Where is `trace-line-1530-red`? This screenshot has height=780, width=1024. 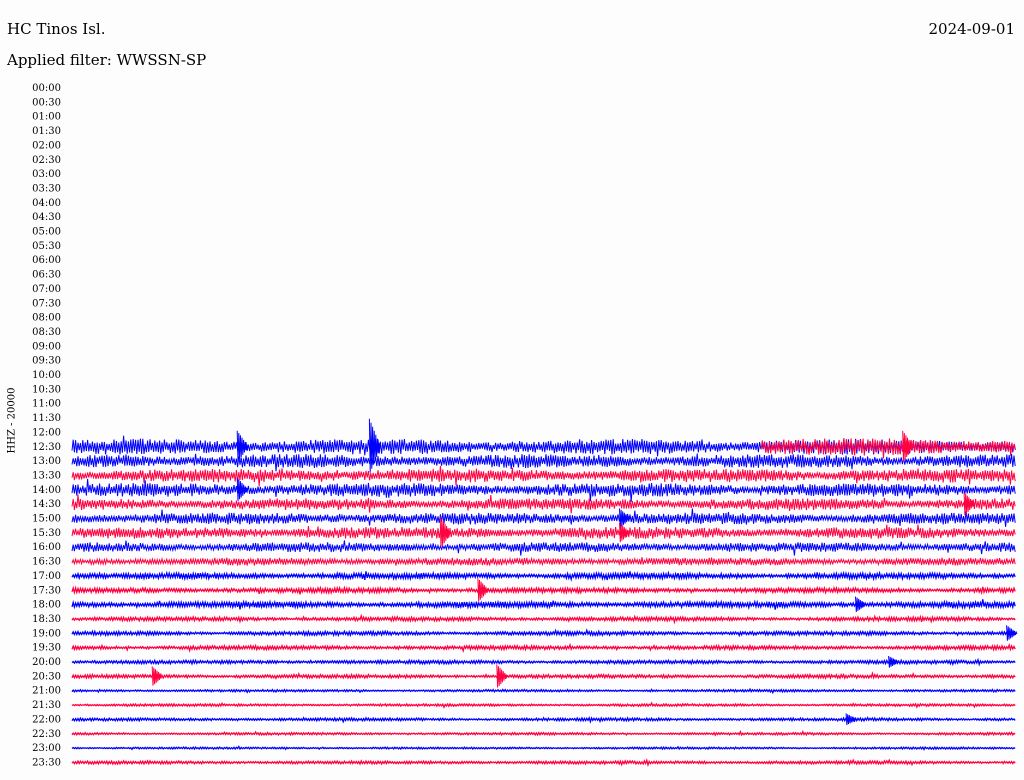 trace-line-1530-red is located at coordinates (543, 532).